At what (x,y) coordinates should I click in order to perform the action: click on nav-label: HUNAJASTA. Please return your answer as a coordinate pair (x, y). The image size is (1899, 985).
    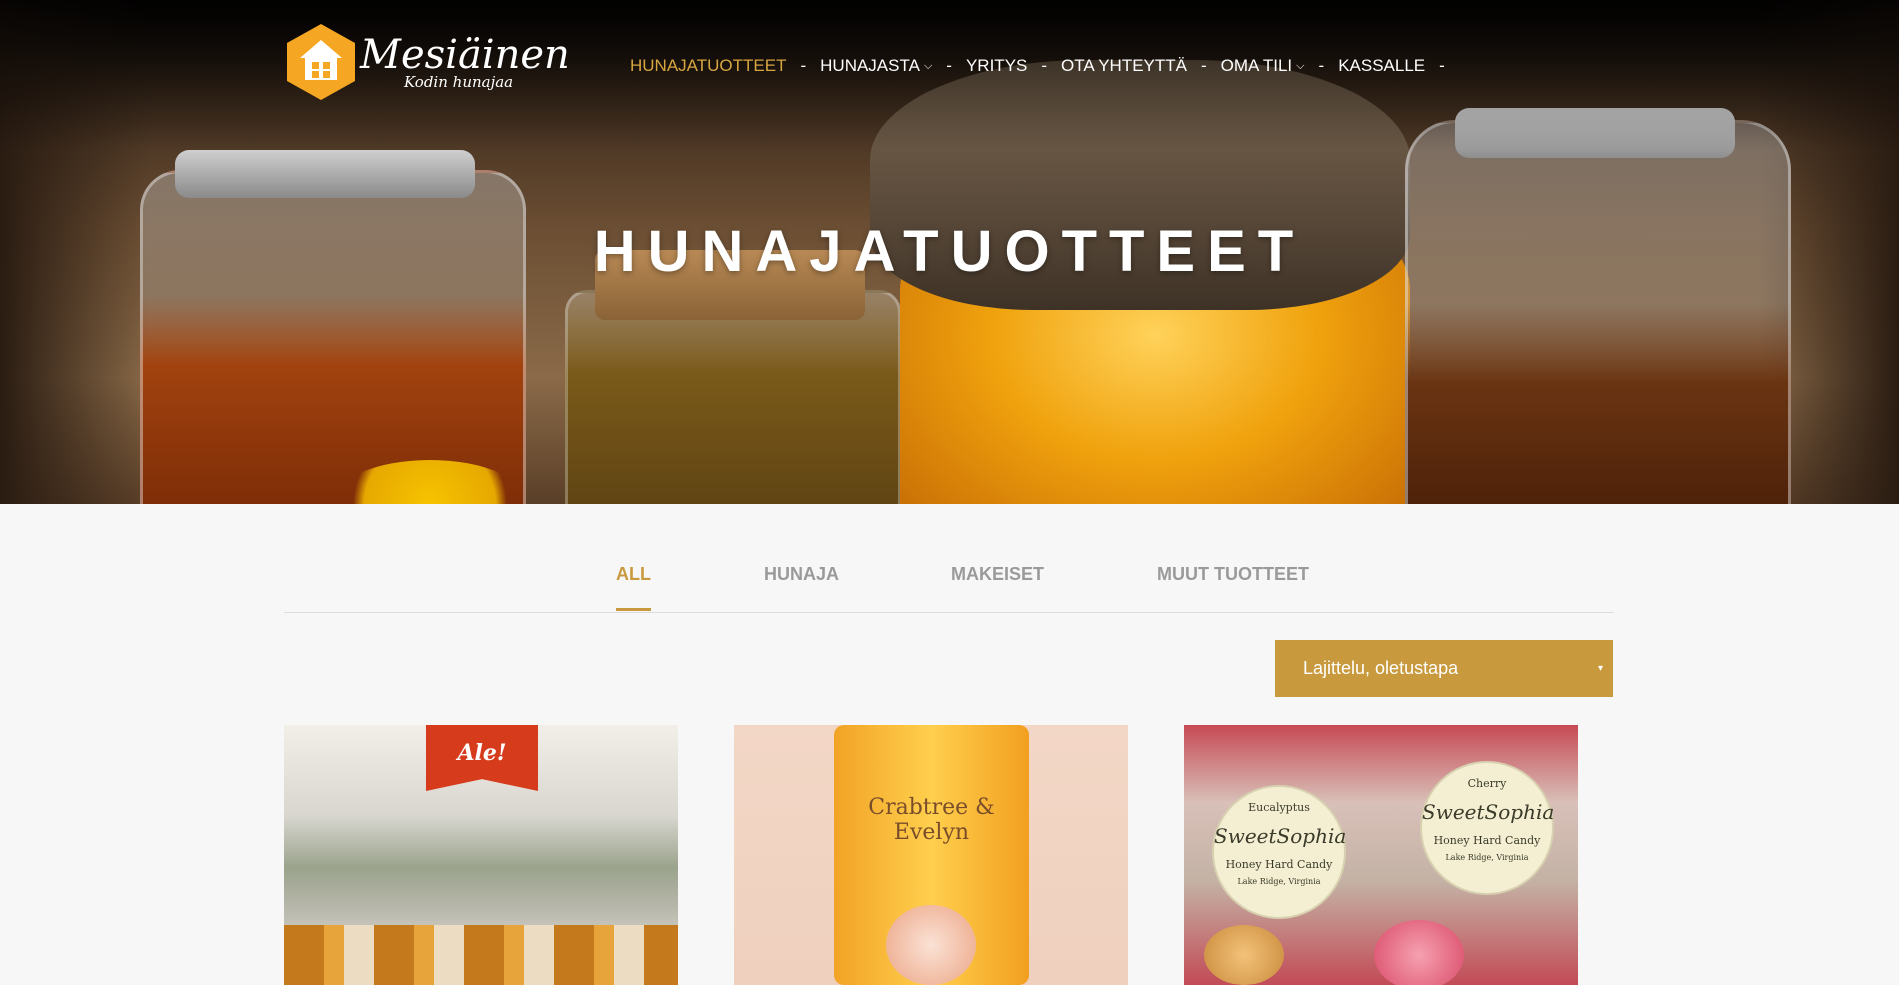
    Looking at the image, I should click on (870, 65).